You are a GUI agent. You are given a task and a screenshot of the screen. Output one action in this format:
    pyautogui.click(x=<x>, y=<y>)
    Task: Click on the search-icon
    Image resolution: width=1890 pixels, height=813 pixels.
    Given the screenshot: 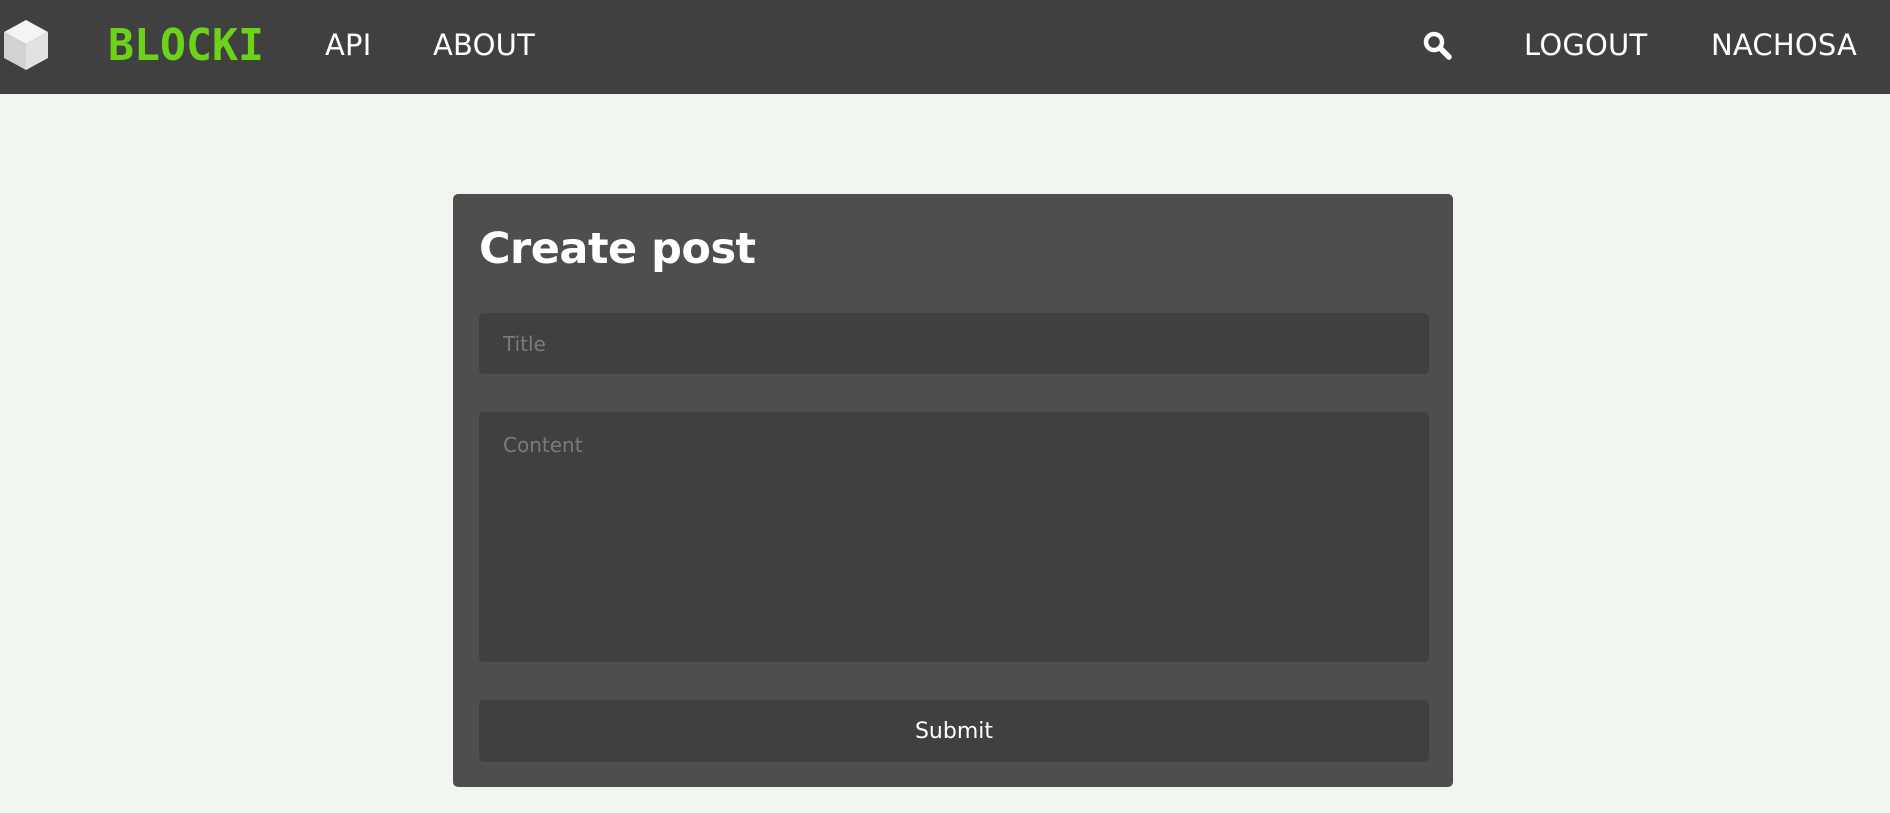 What is the action you would take?
    pyautogui.click(x=1437, y=45)
    